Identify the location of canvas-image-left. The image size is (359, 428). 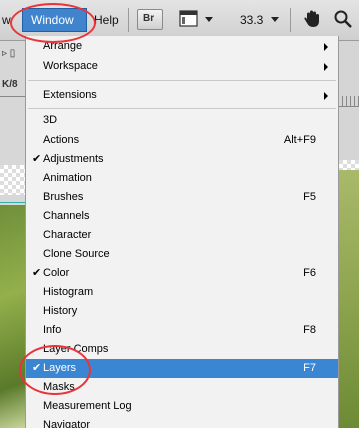
(12, 316).